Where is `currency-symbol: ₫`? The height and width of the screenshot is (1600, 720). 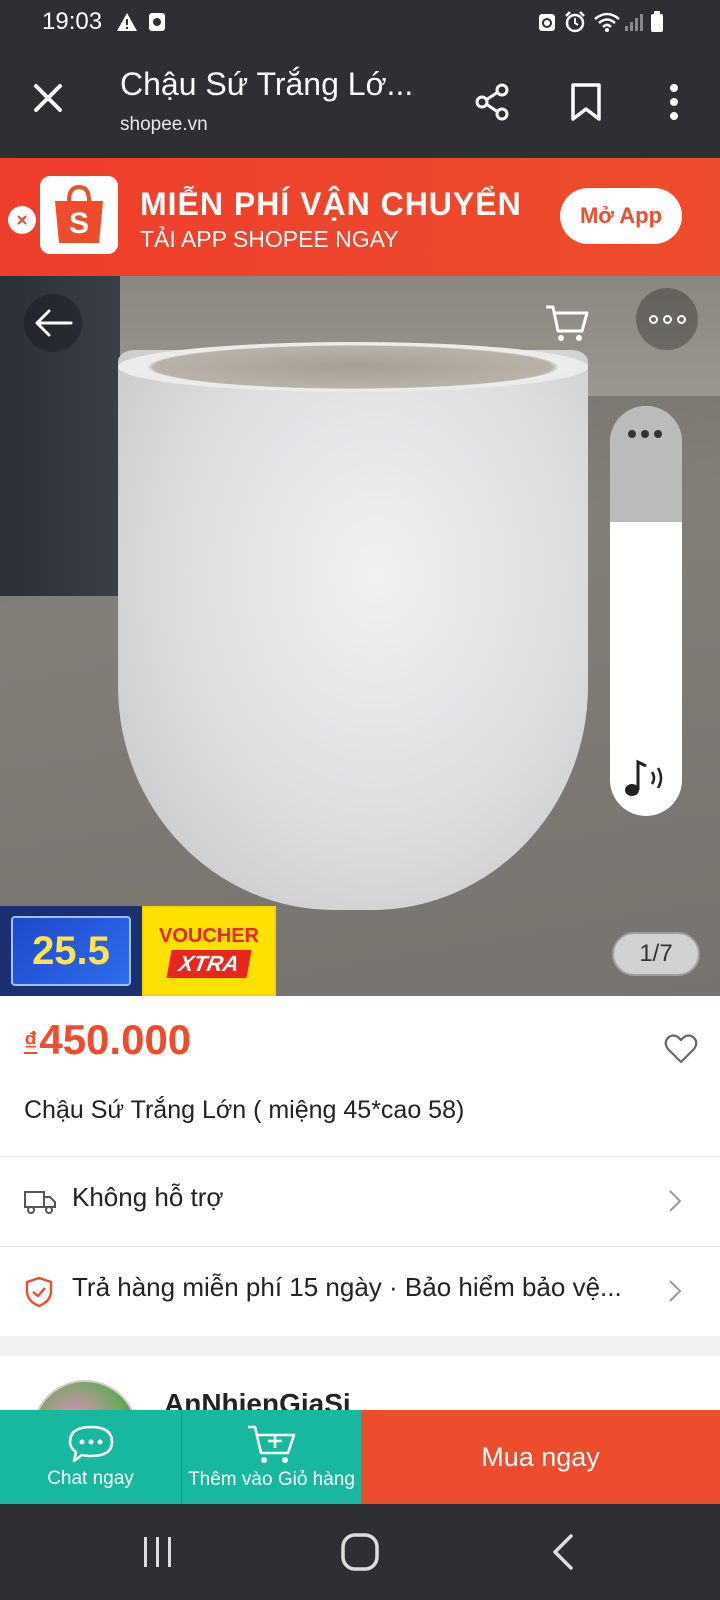
currency-symbol: ₫ is located at coordinates (31, 1041).